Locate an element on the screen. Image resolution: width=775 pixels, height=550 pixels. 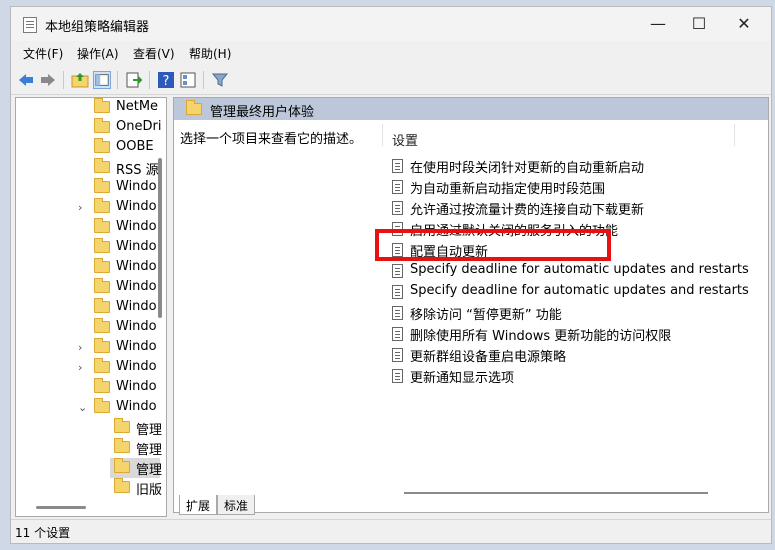
pane-title: 管理最终用户体验 is located at coordinates (262, 112).